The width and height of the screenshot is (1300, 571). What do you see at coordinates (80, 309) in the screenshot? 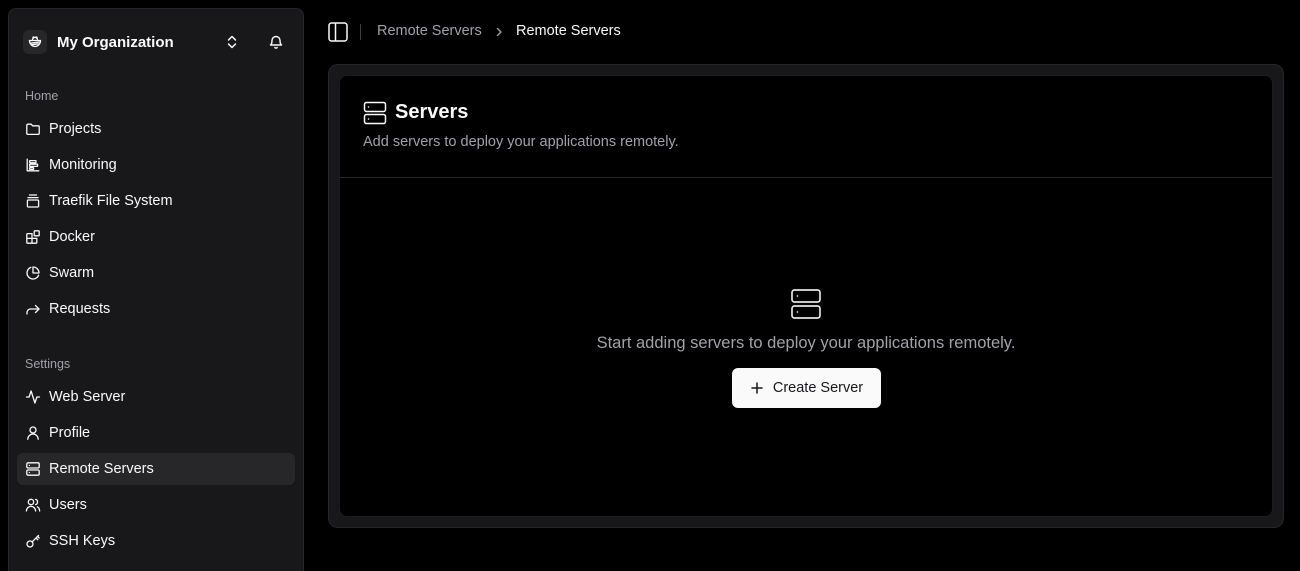
I see `sidebar-item-label: Requests` at bounding box center [80, 309].